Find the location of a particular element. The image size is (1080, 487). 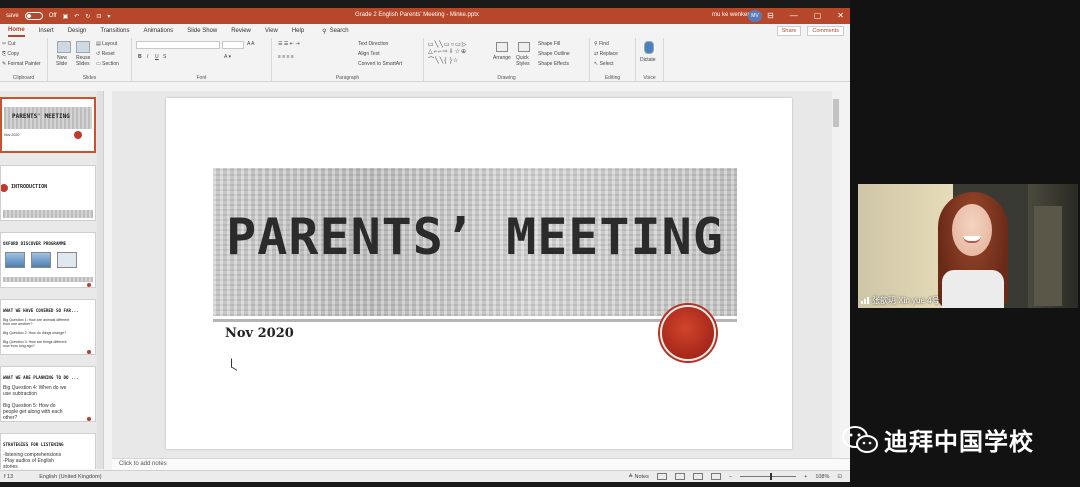

autosave-toggle is located at coordinates (33, 16).